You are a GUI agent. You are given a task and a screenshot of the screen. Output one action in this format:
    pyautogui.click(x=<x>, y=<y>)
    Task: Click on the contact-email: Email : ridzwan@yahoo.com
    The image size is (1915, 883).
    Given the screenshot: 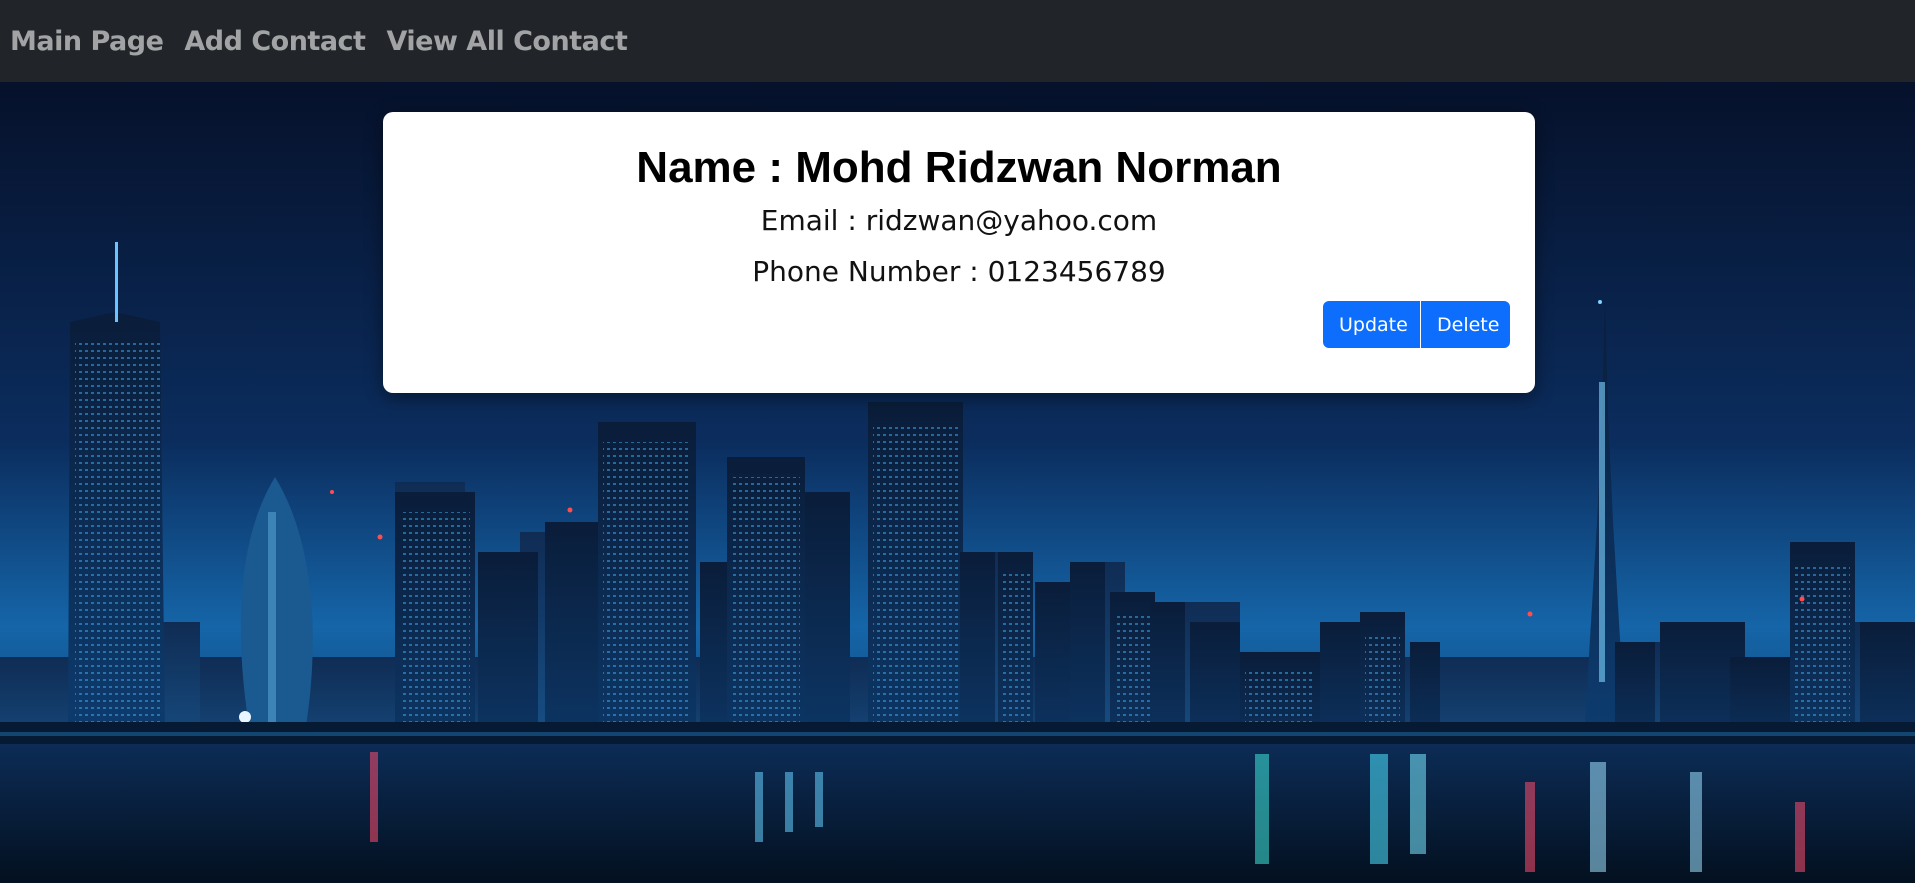 What is the action you would take?
    pyautogui.click(x=959, y=220)
    